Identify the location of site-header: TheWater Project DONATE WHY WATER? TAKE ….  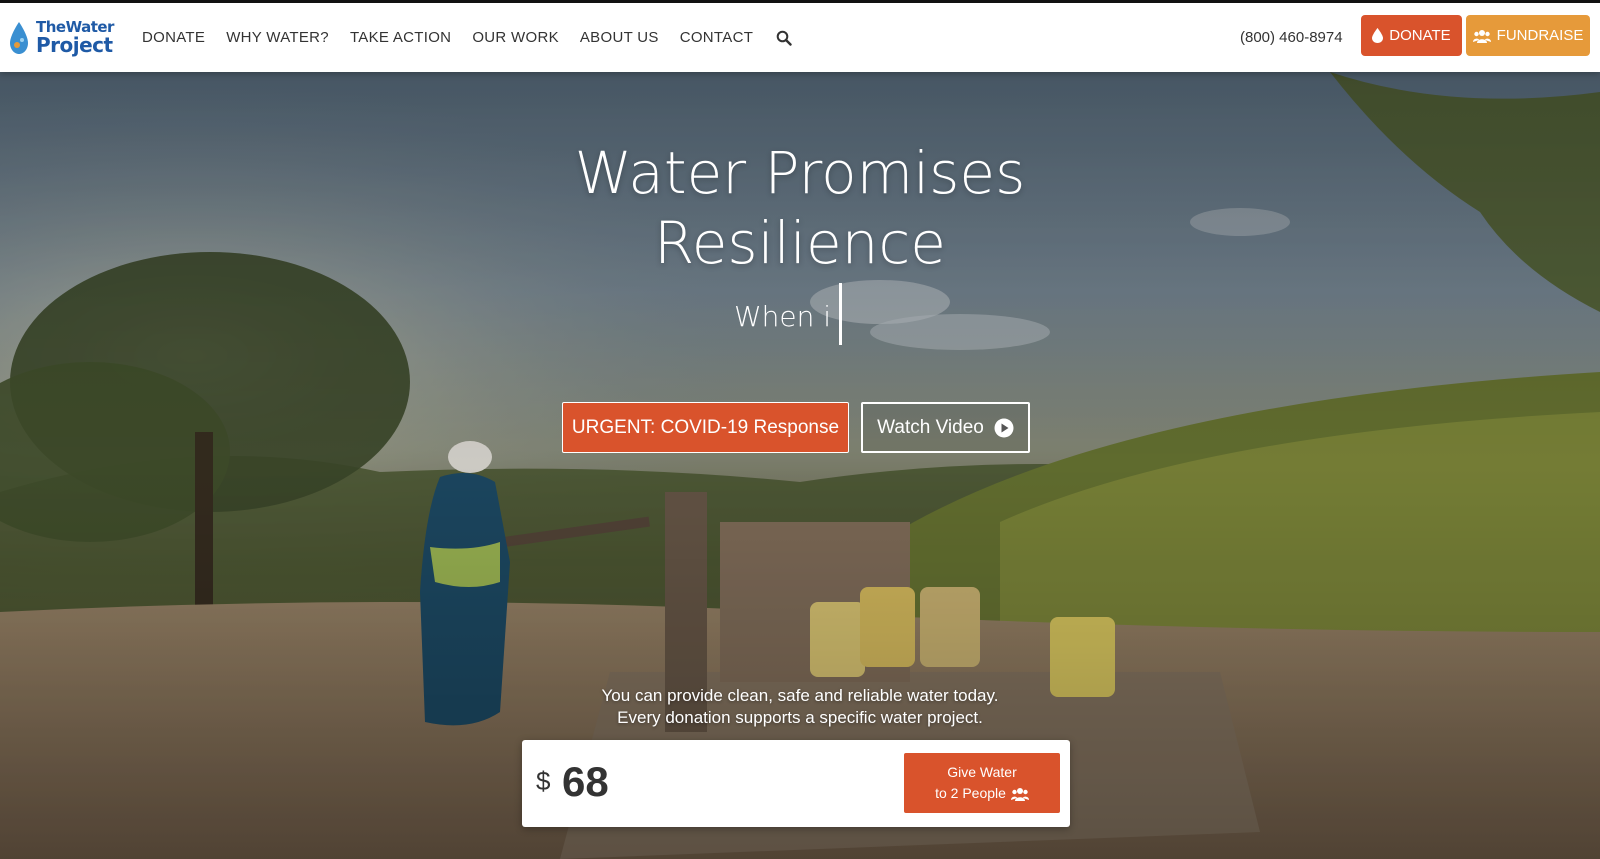
(800, 36).